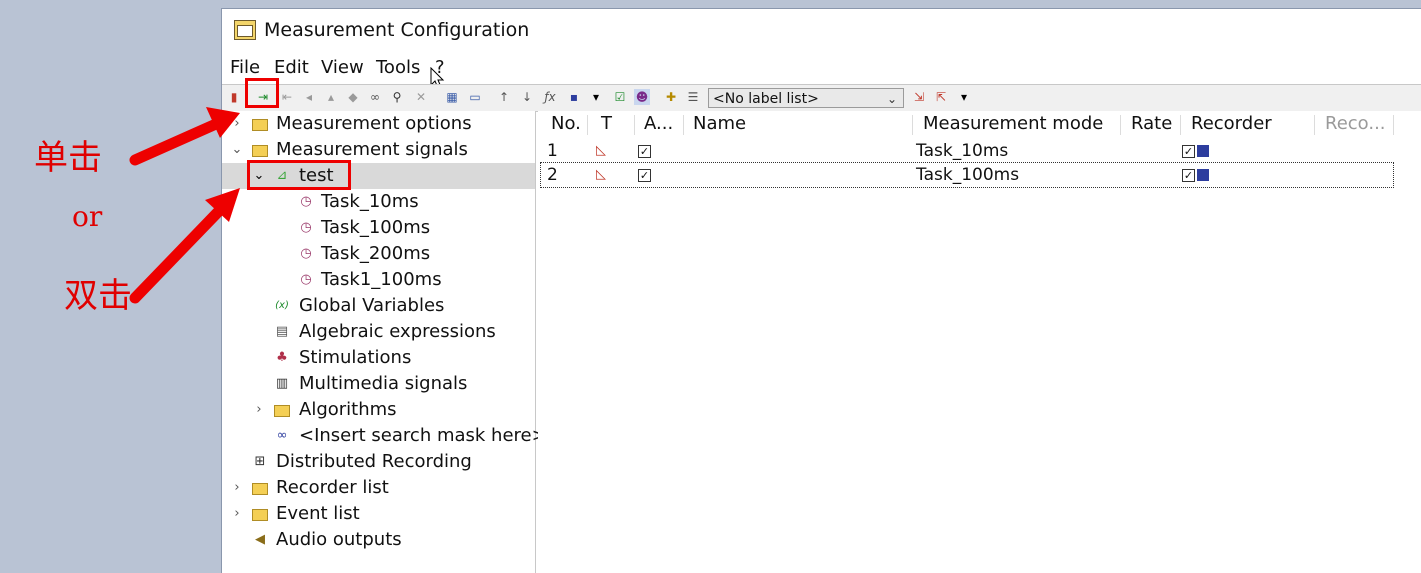  Describe the element at coordinates (184, 246) in the screenshot. I see `arrow-to-test-node` at that location.